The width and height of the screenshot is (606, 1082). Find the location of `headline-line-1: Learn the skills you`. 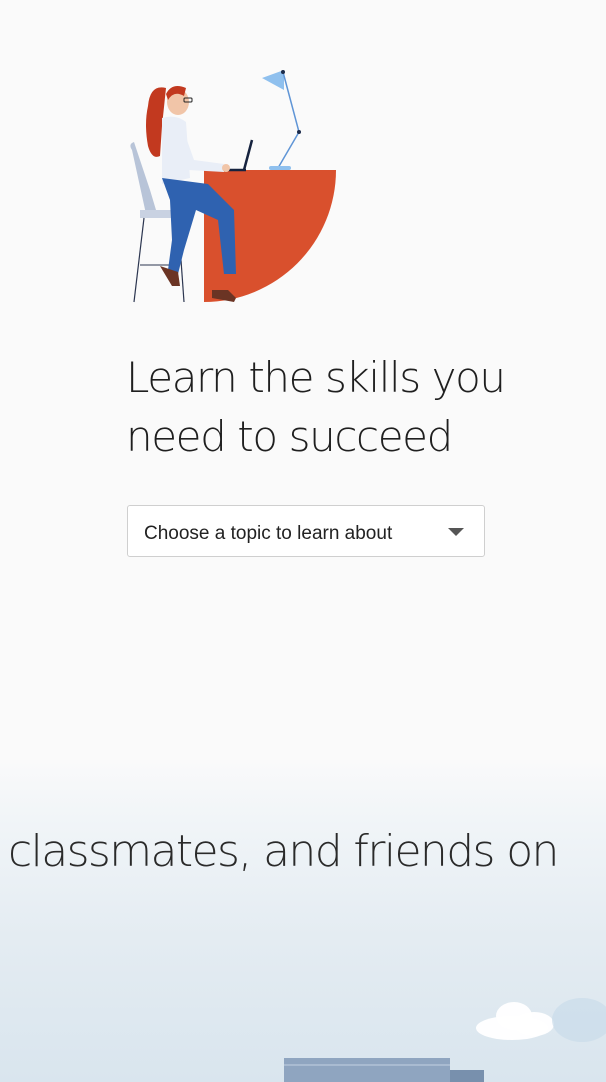

headline-line-1: Learn the skills you is located at coordinates (316, 377).